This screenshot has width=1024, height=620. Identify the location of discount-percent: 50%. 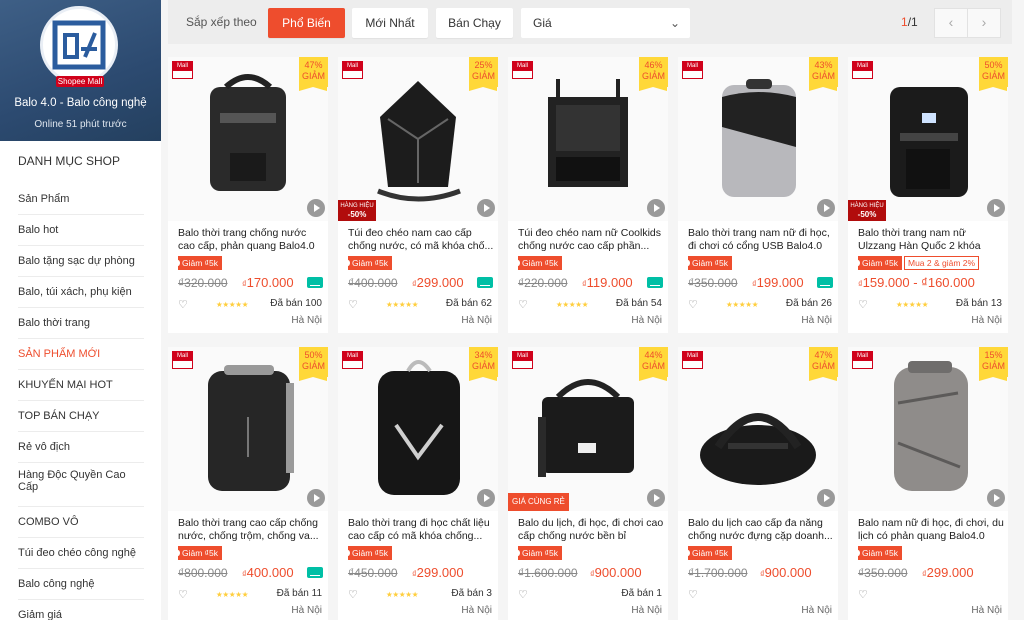
(313, 355).